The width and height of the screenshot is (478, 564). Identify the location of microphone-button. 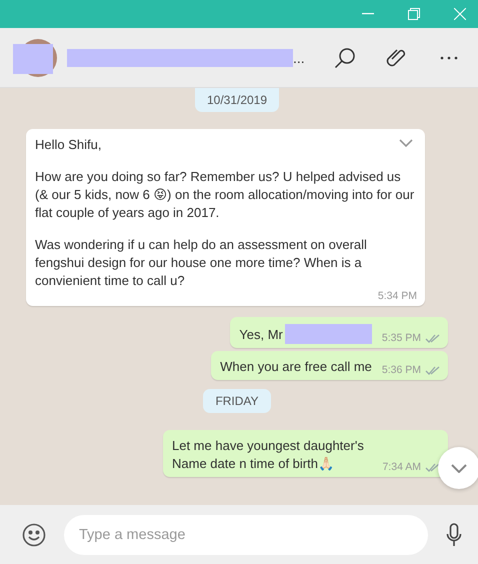
(454, 534).